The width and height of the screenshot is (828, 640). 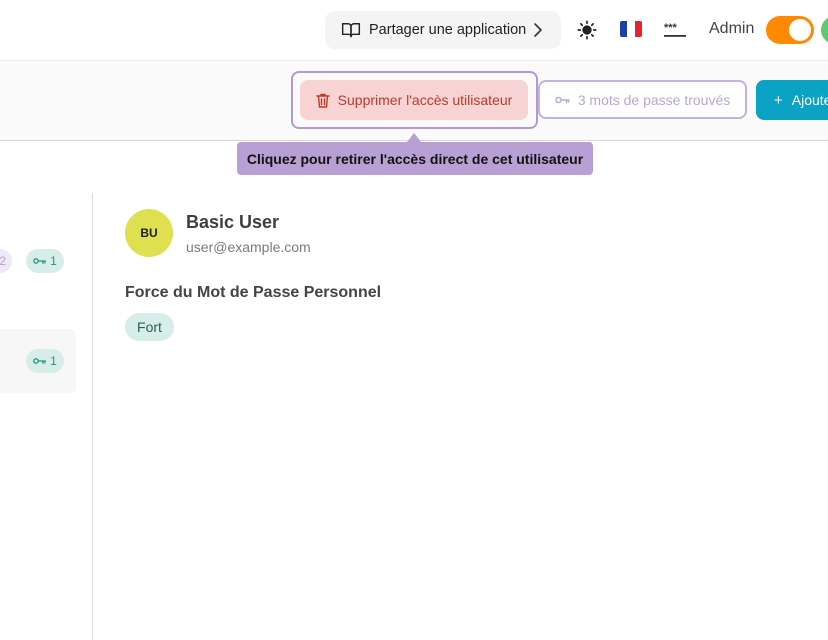 I want to click on top-header: Partager une application *** Admin, so click(x=414, y=30).